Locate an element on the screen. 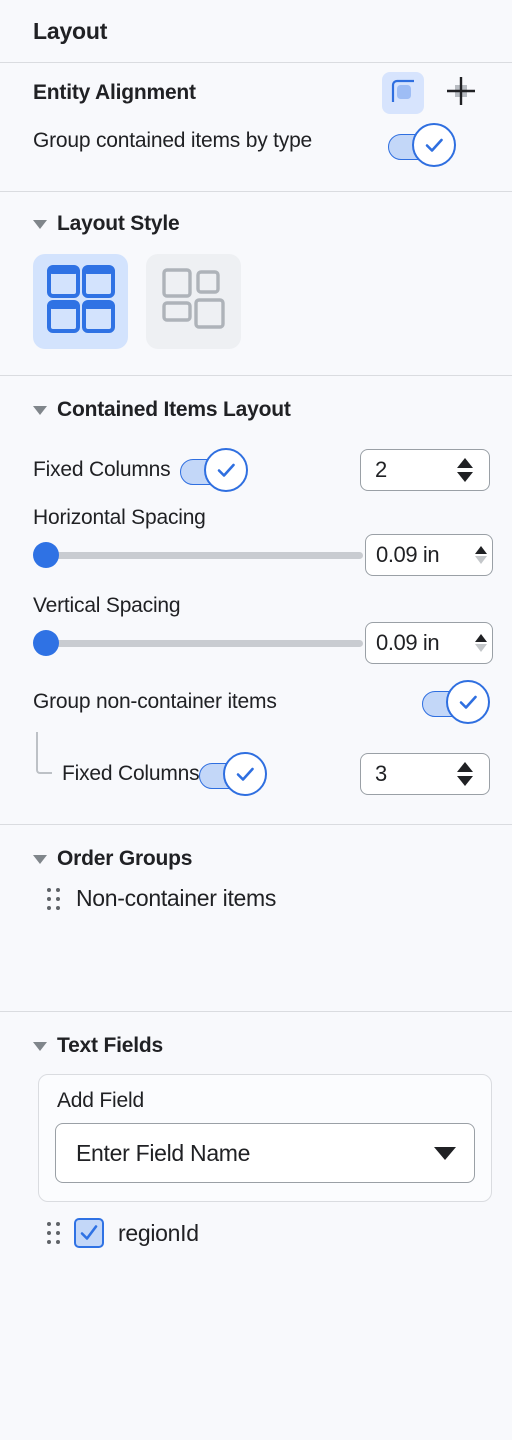 This screenshot has width=512, height=1440. horizontal-spacing-control: 0.09 in is located at coordinates (272, 555).